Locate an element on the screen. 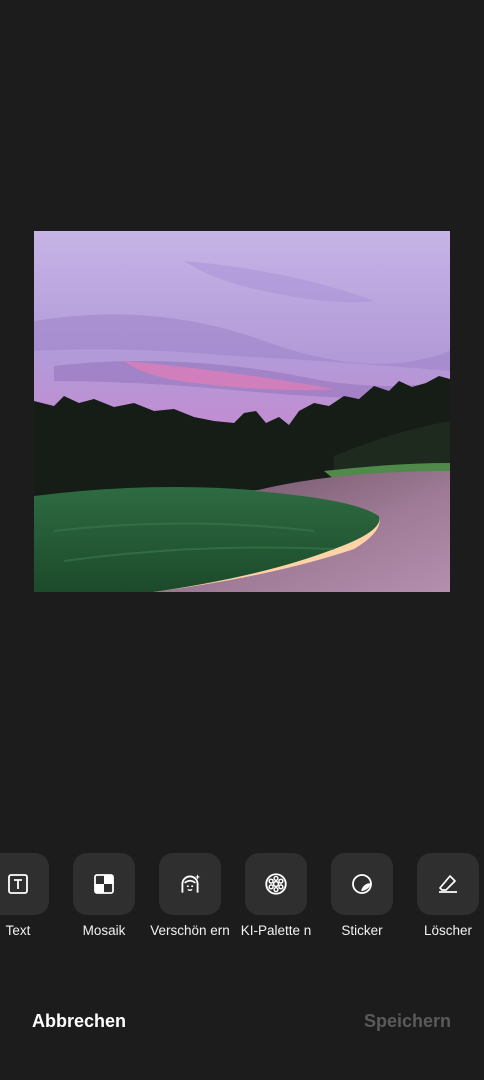  tool-mosaic-tile is located at coordinates (104, 884).